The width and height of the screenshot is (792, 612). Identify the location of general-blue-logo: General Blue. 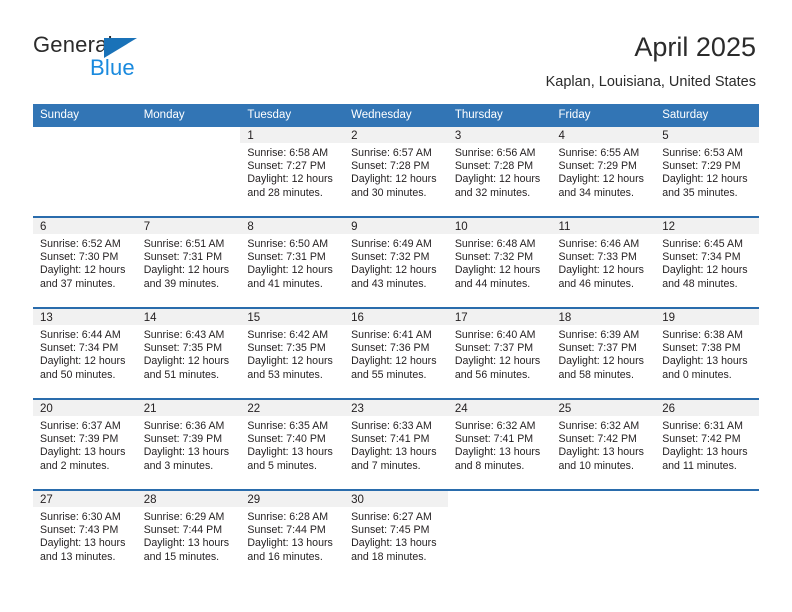
(133, 56).